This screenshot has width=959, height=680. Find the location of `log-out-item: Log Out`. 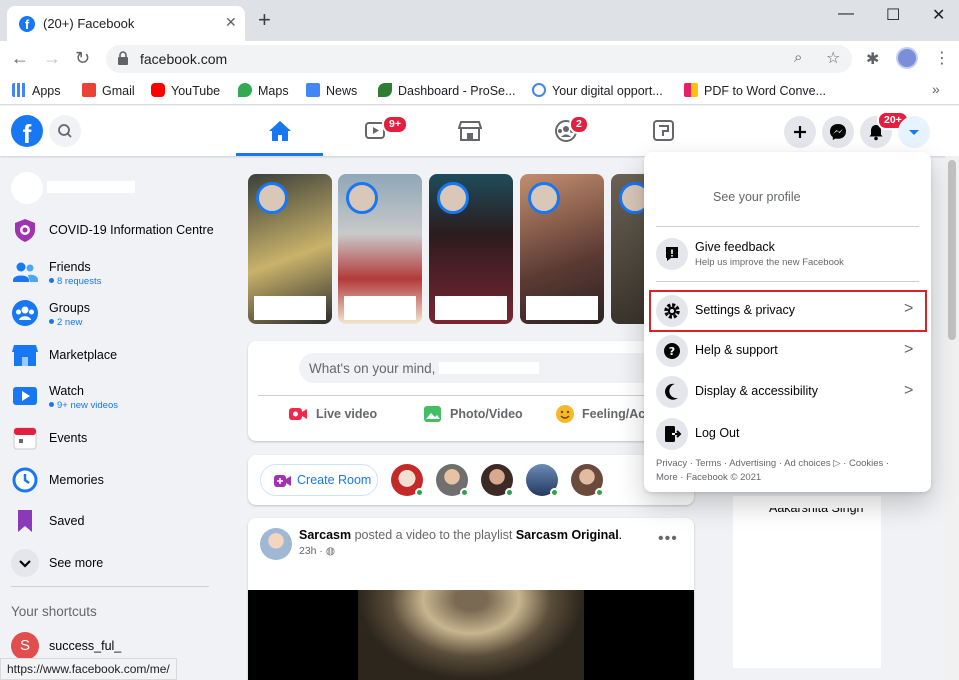

log-out-item: Log Out is located at coordinates (787, 434).